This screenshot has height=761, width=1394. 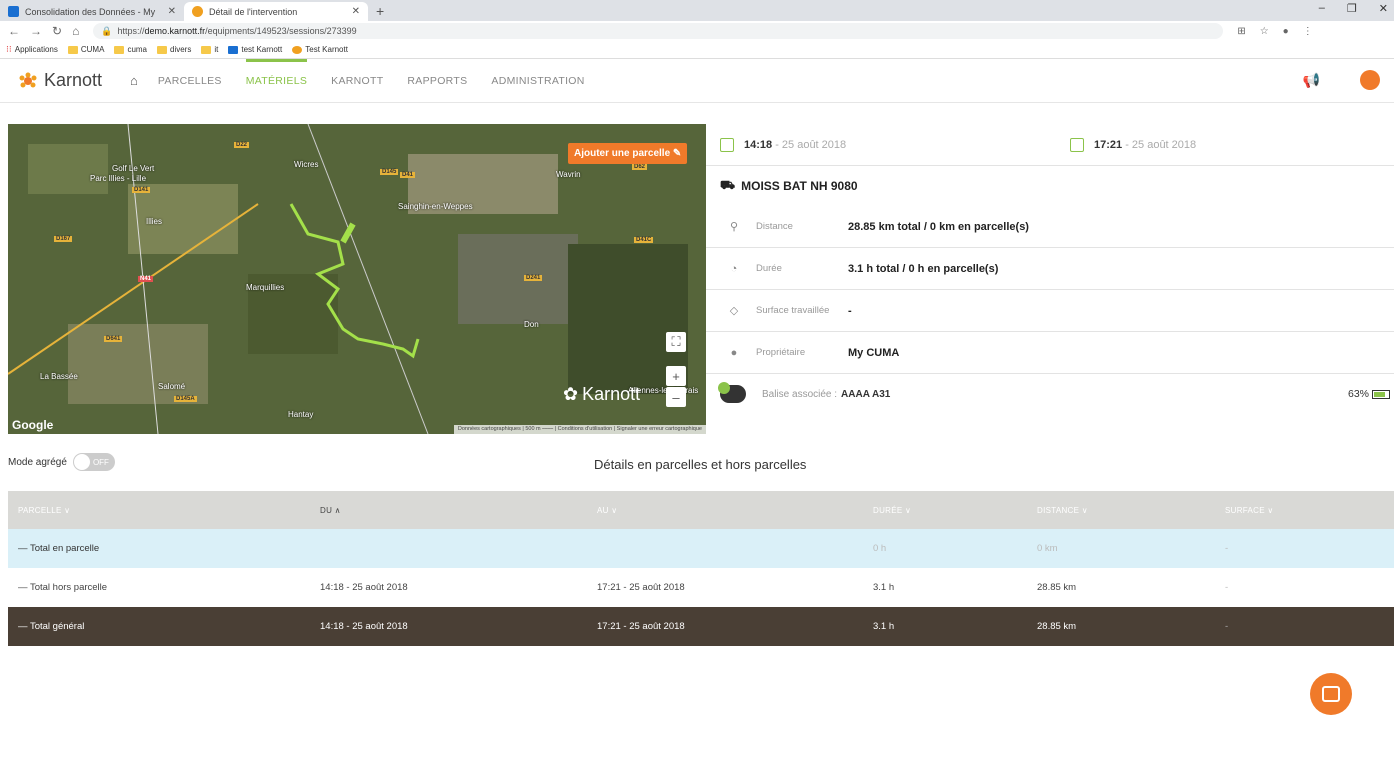 What do you see at coordinates (190, 81) in the screenshot?
I see `nav-parcelles: PARCELLES` at bounding box center [190, 81].